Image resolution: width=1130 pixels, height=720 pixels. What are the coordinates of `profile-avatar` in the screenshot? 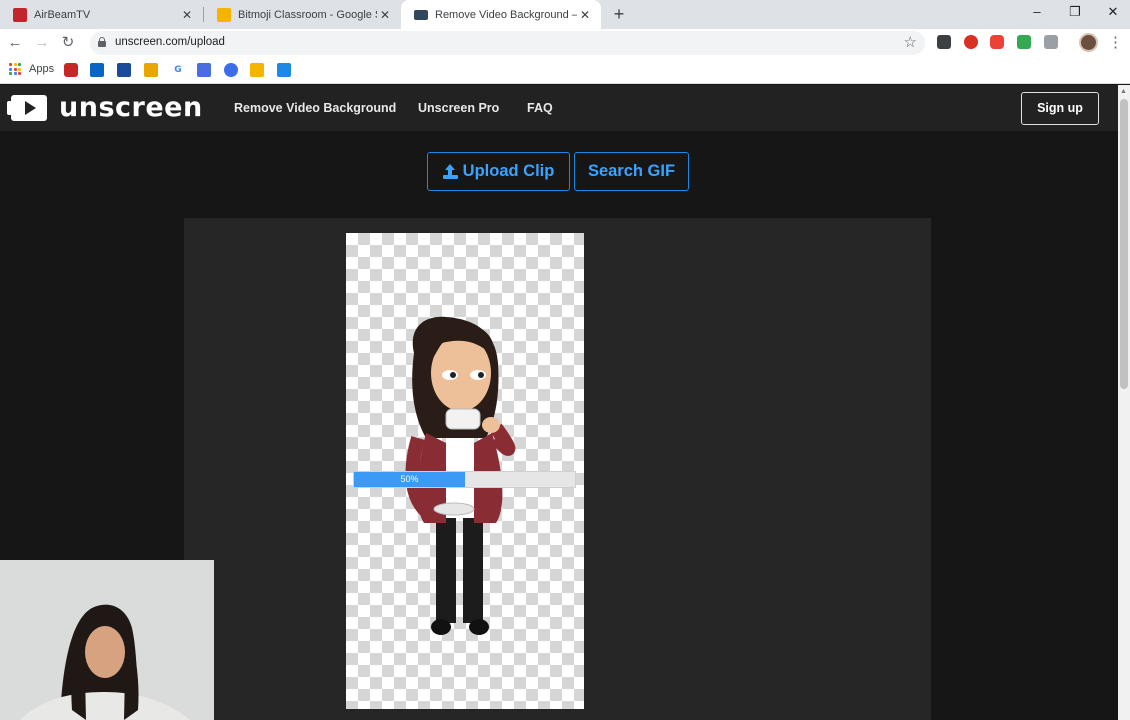 It's located at (1088, 42).